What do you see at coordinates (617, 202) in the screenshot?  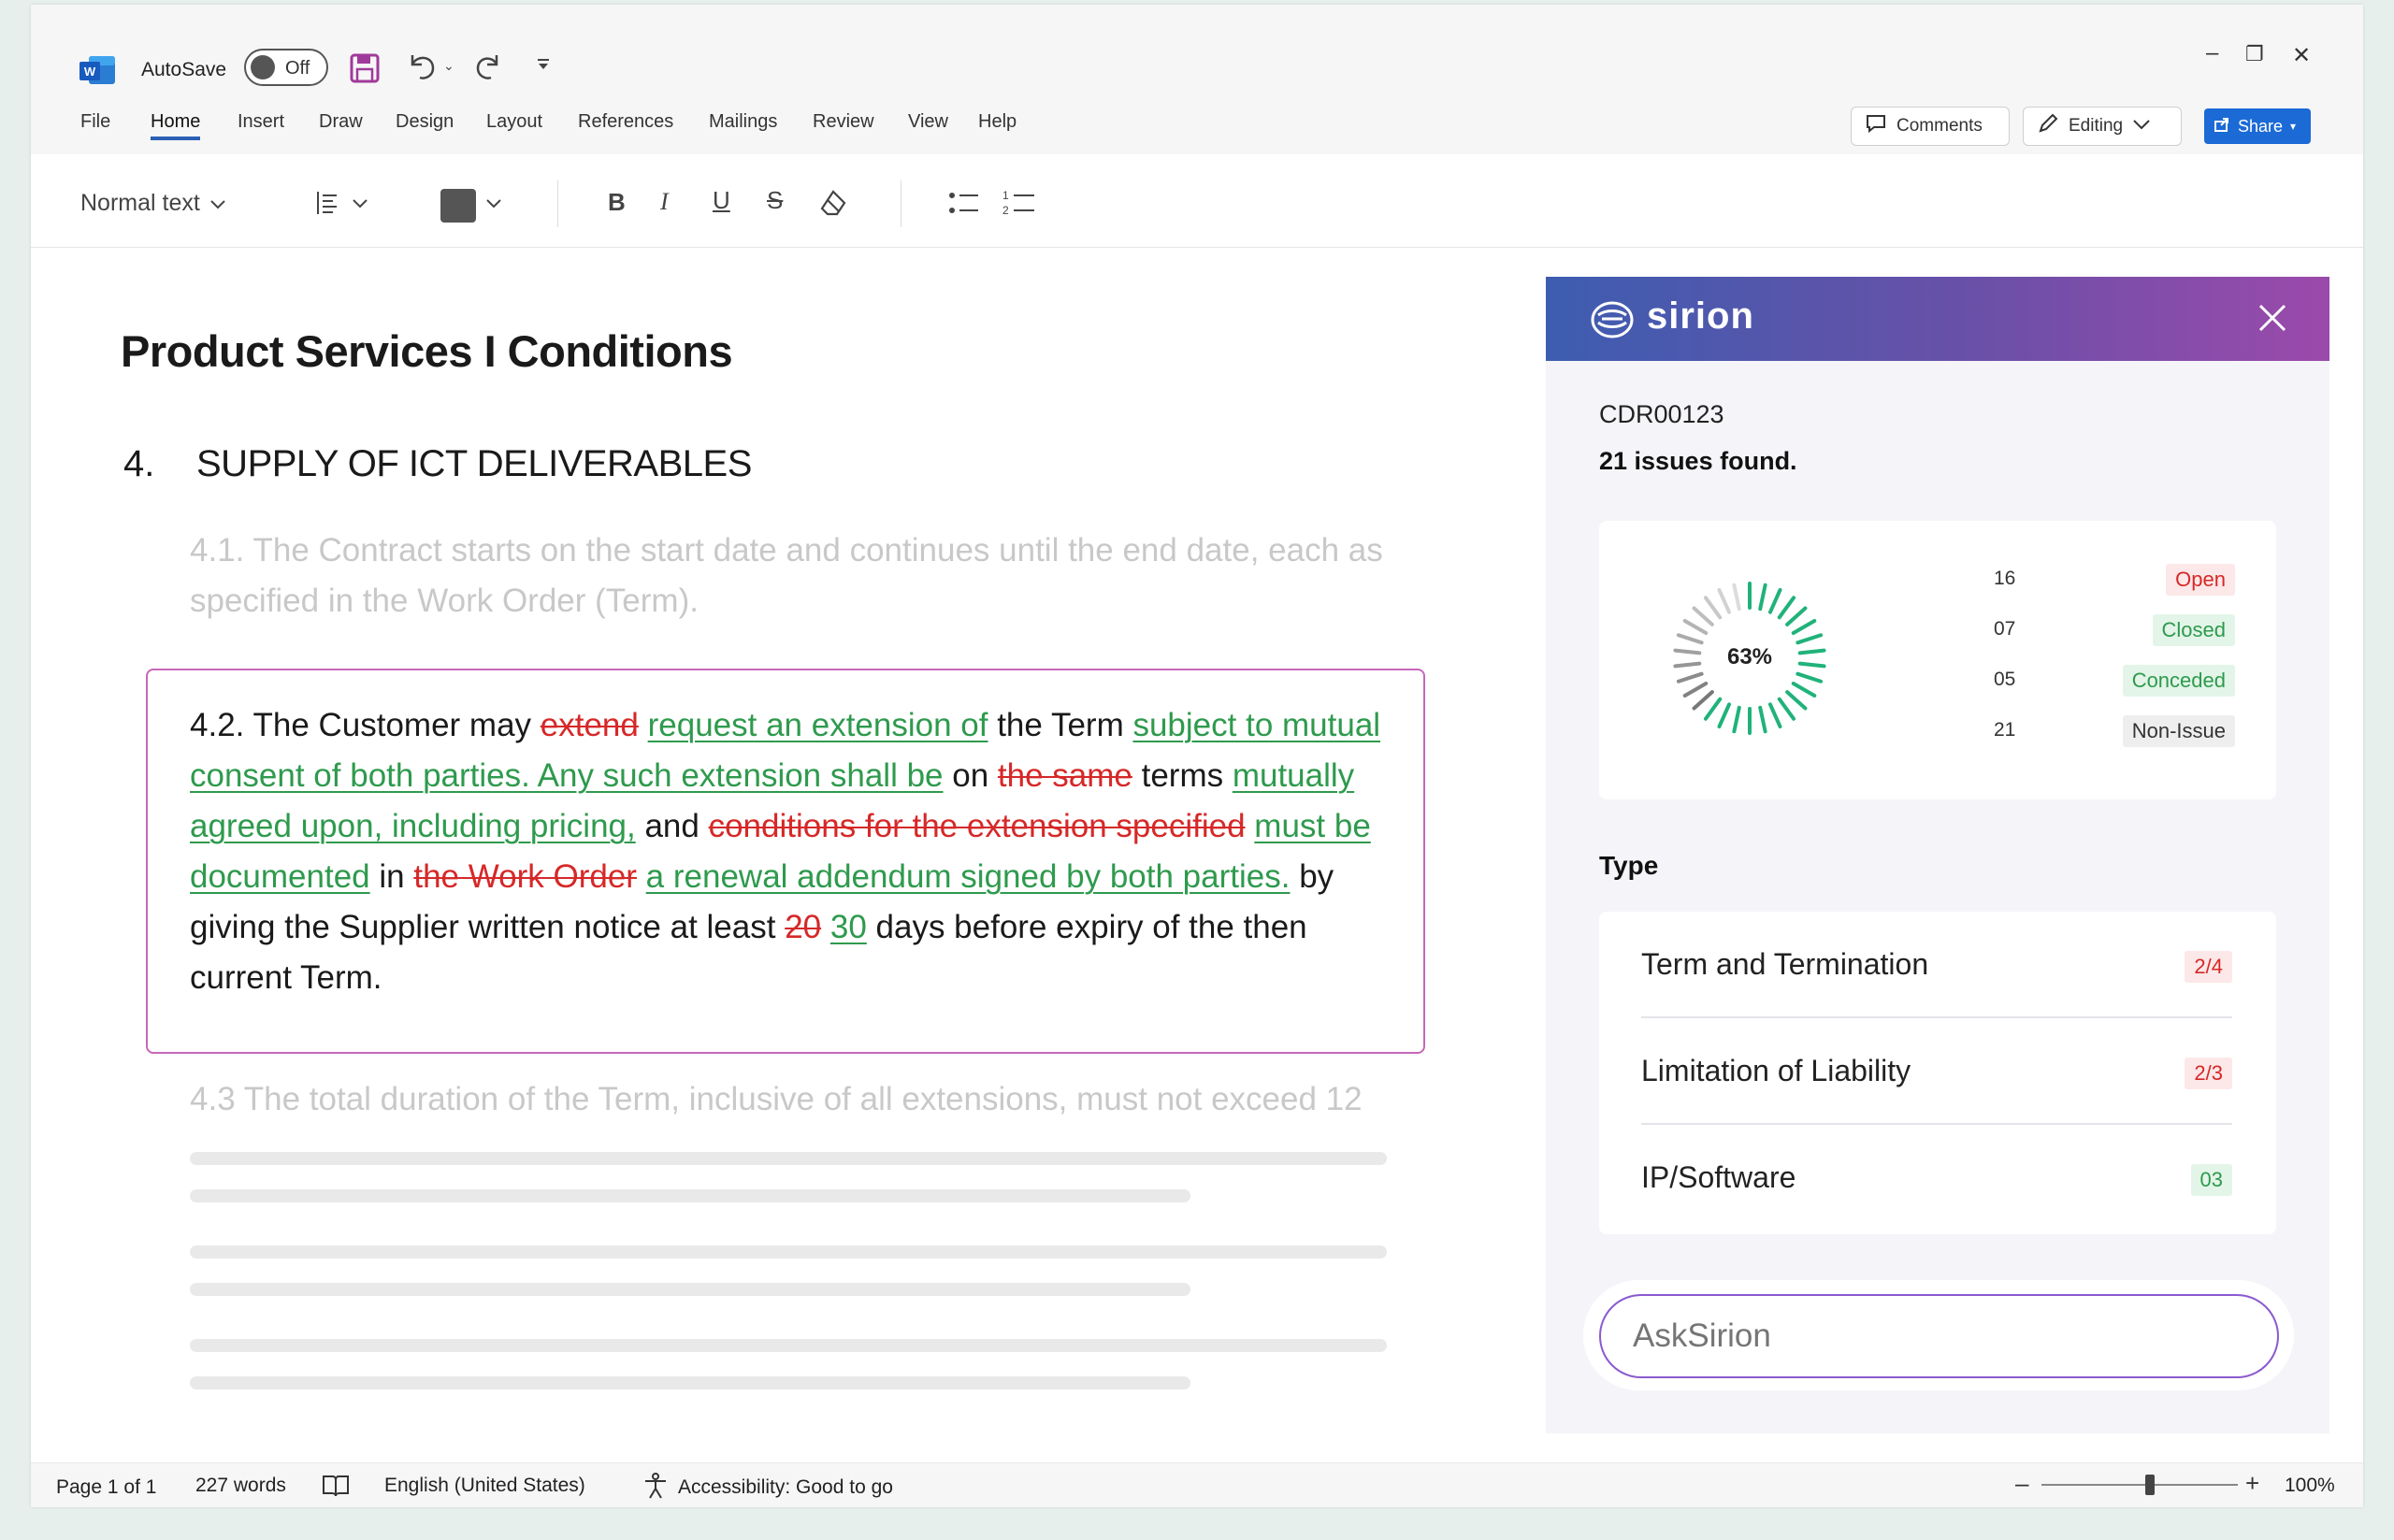 I see `bold-icon: B` at bounding box center [617, 202].